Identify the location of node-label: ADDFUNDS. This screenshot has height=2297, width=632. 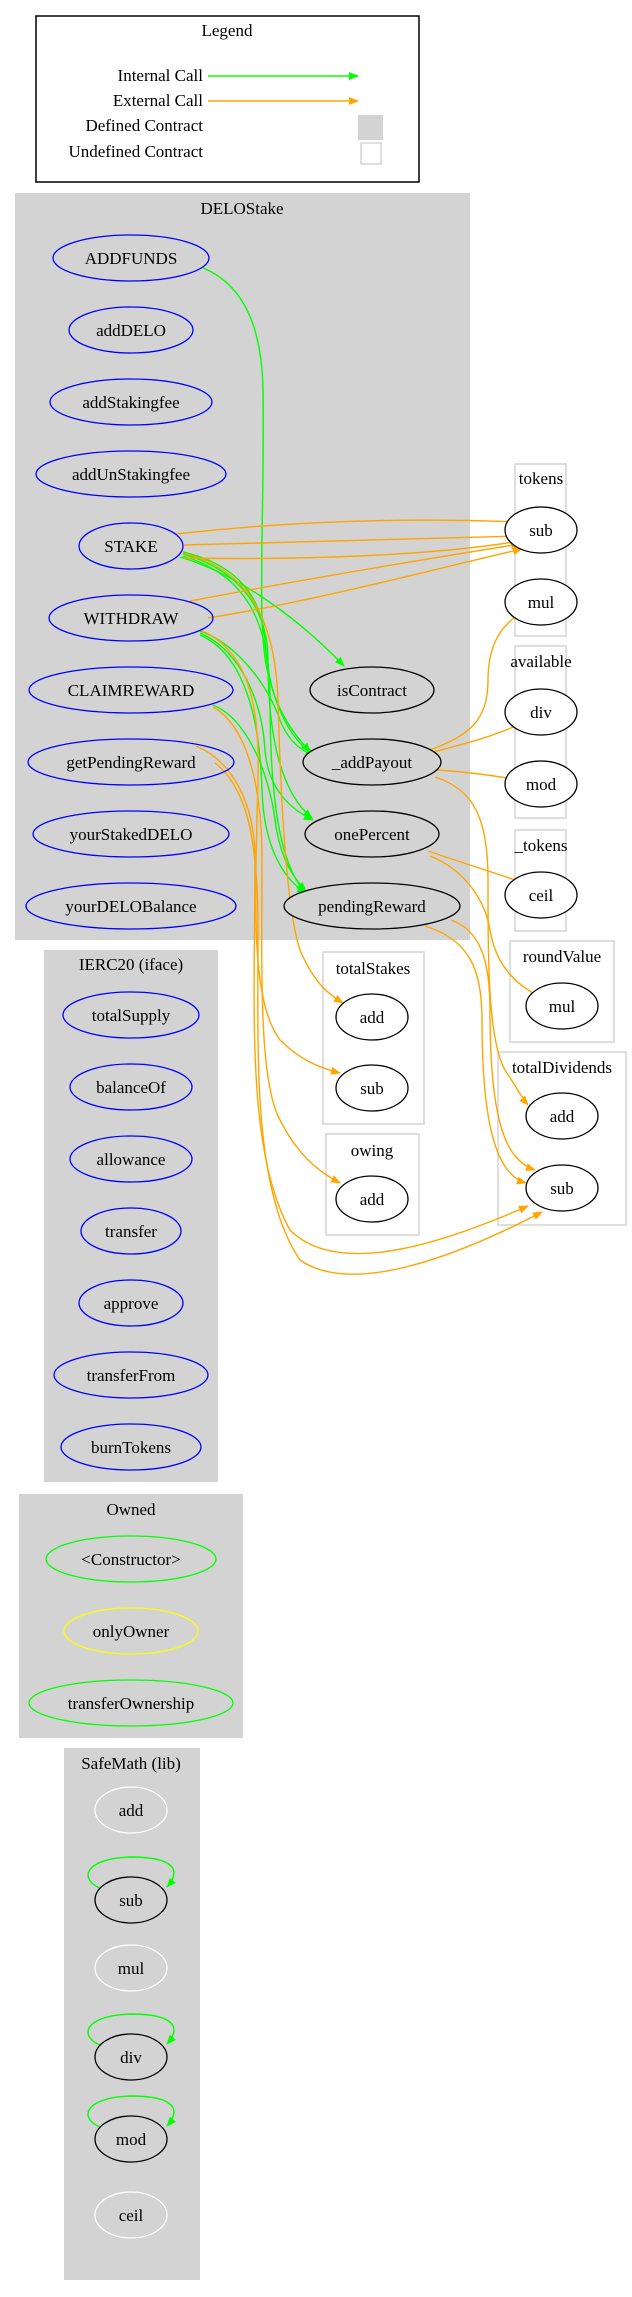
(131, 258).